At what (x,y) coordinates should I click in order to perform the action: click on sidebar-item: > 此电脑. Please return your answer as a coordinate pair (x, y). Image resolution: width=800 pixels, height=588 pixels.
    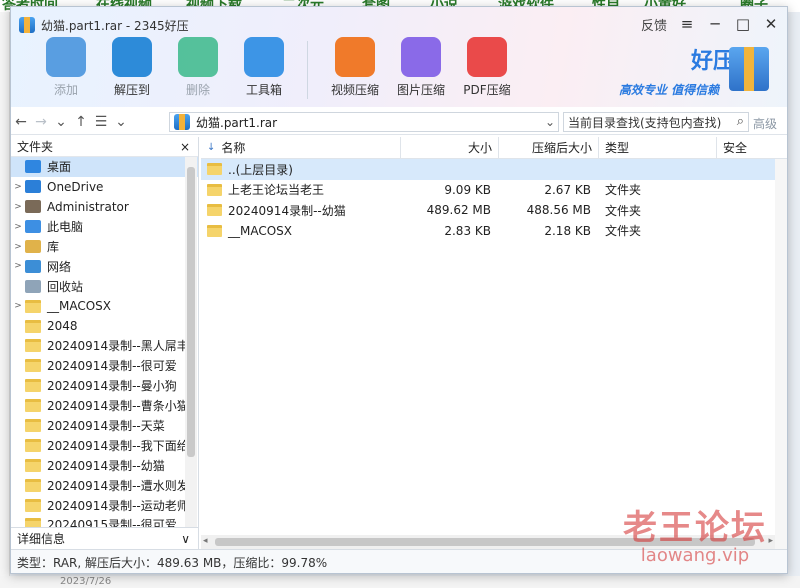
    Looking at the image, I should click on (104, 227).